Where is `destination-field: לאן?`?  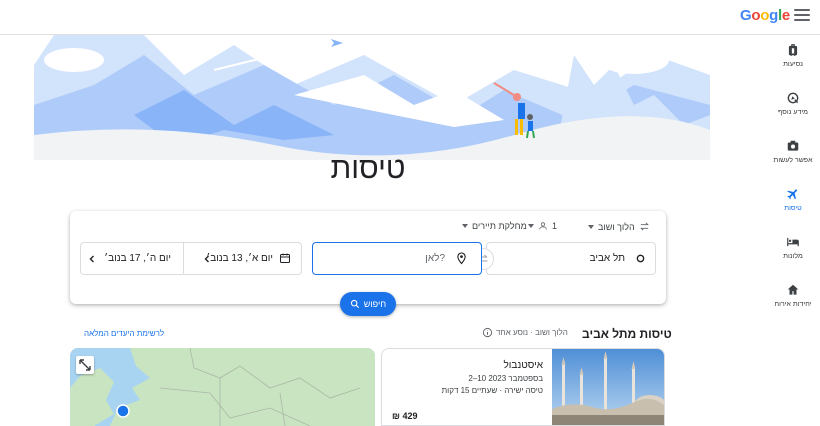 destination-field: לאן? is located at coordinates (397, 258).